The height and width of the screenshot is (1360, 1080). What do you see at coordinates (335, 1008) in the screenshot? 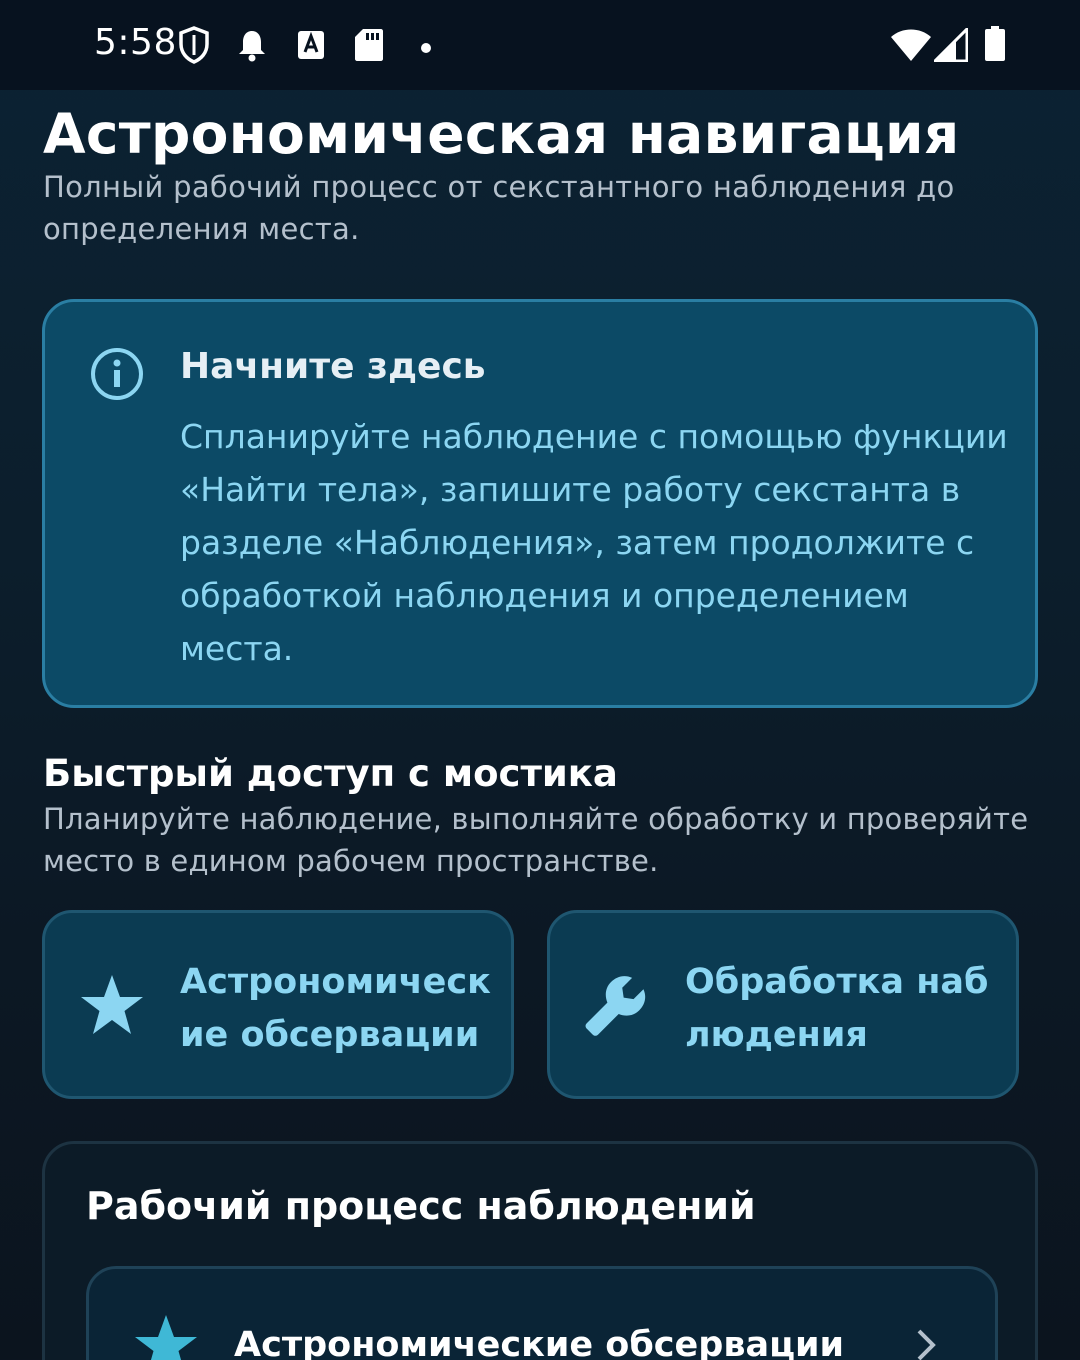
I see `quick-access-label: Астрономические обсервации` at bounding box center [335, 1008].